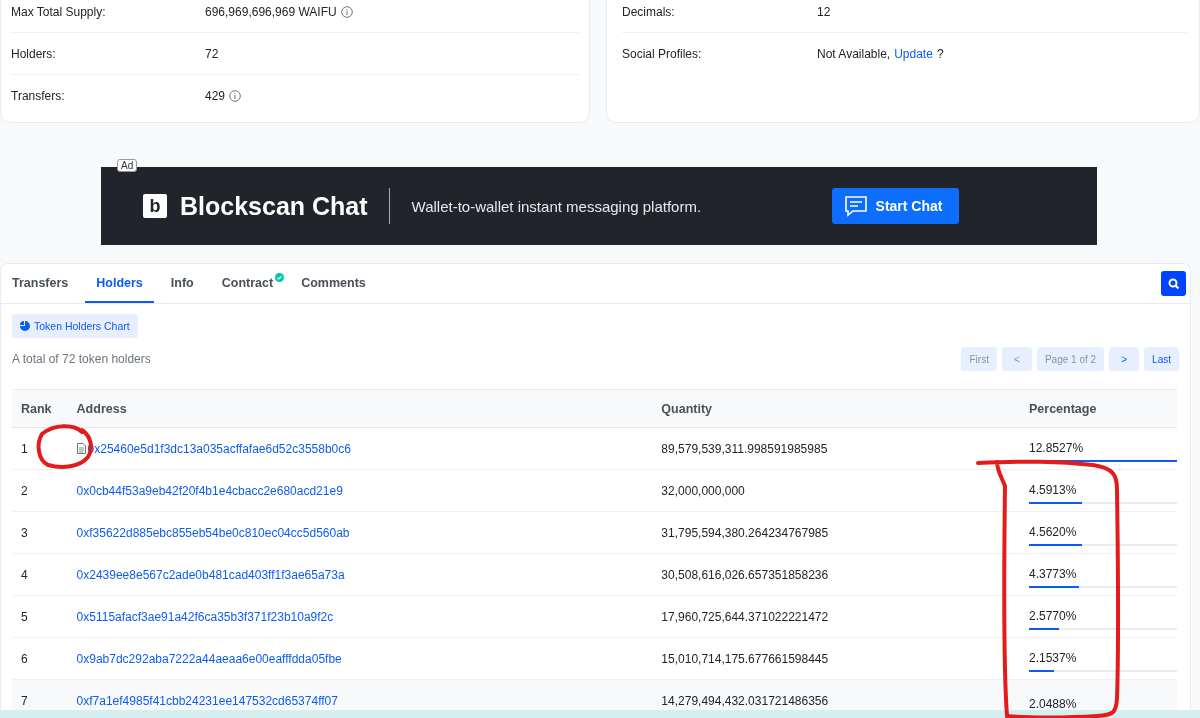 The width and height of the screenshot is (1200, 718). Describe the element at coordinates (285, 206) in the screenshot. I see `brand-name: Blockscan Chat` at that location.